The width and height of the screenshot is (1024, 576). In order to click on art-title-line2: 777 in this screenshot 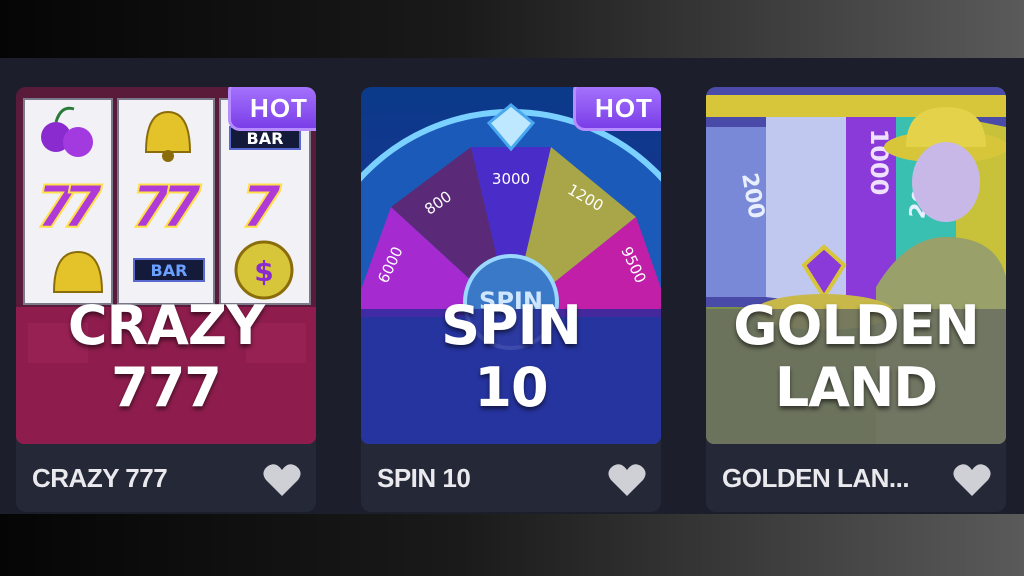, I will do `click(166, 387)`.